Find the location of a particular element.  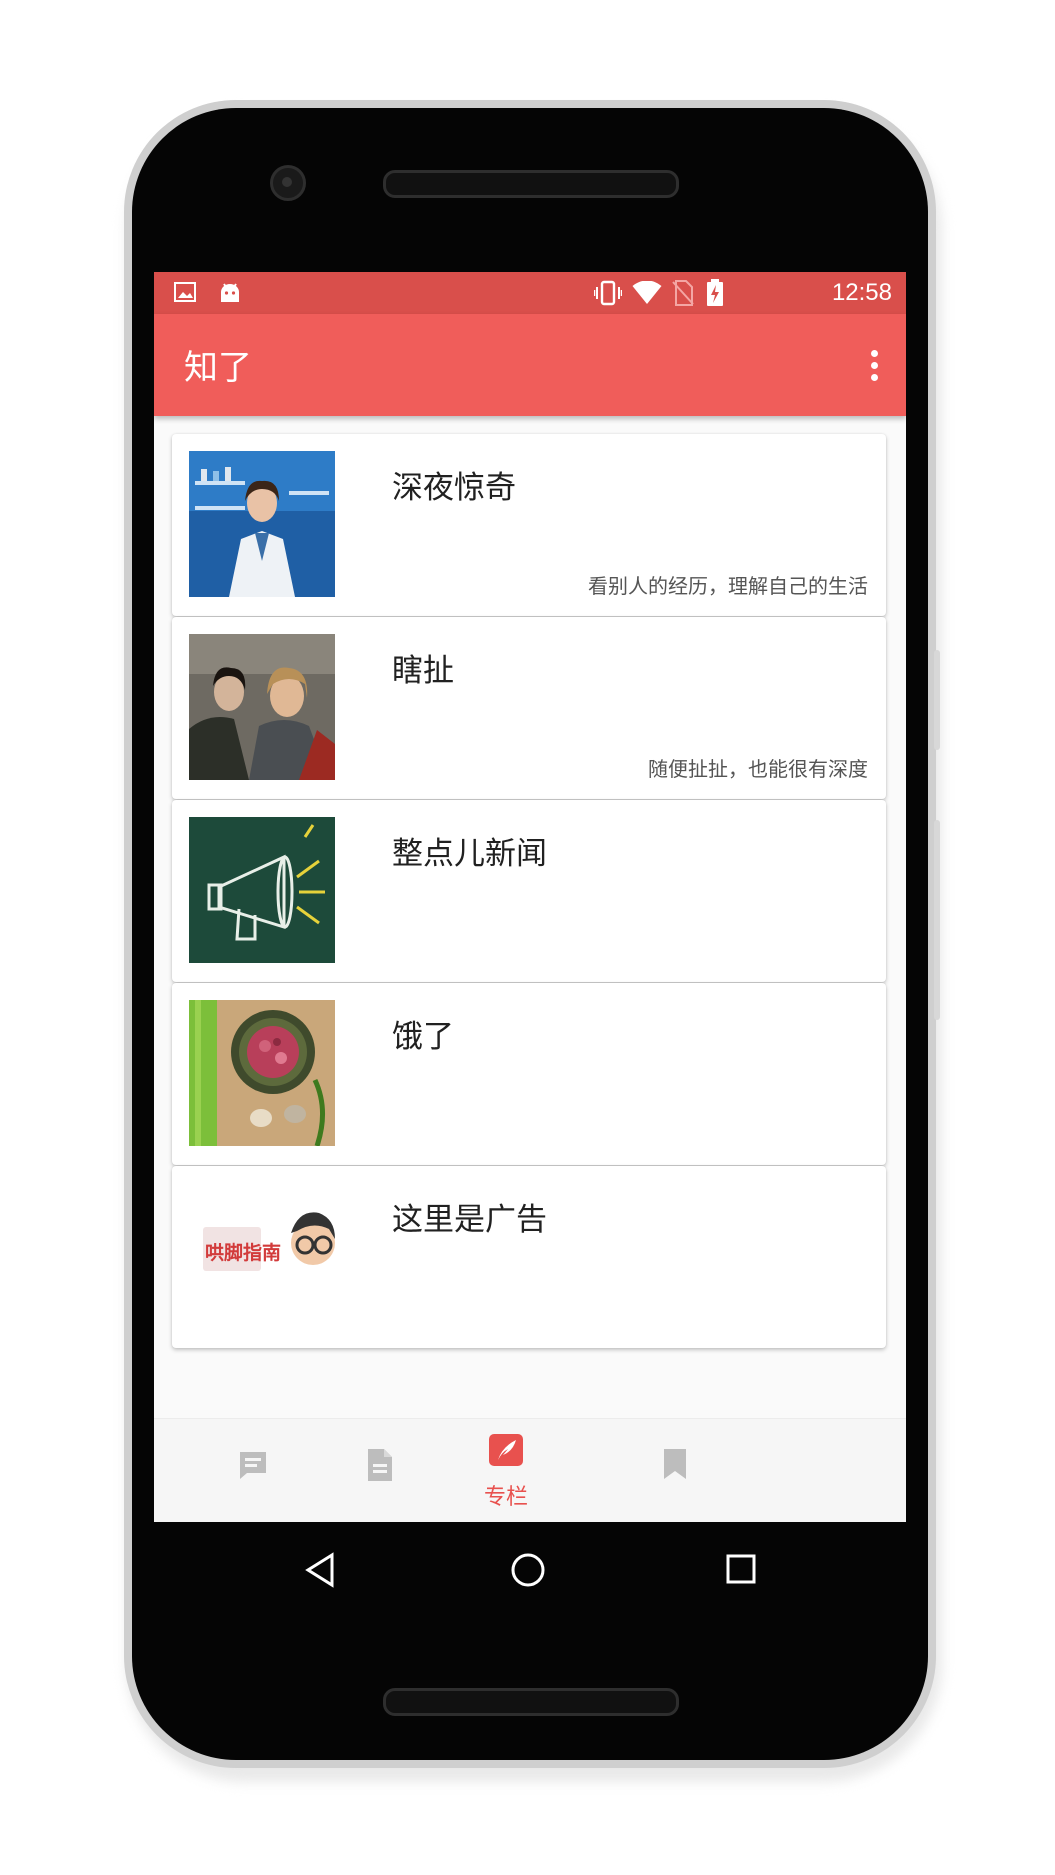

system-navigation-bar is located at coordinates (530, 1567).